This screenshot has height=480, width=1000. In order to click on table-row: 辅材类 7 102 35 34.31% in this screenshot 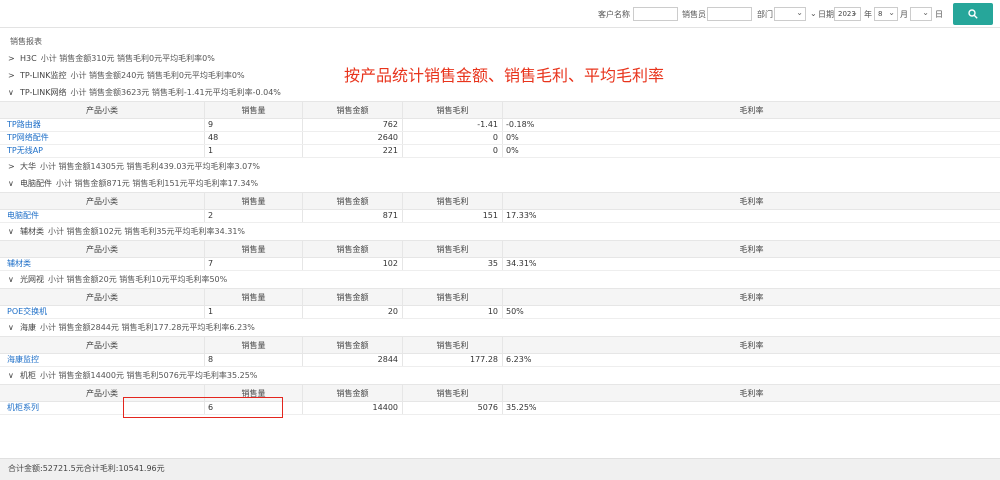, I will do `click(500, 264)`.